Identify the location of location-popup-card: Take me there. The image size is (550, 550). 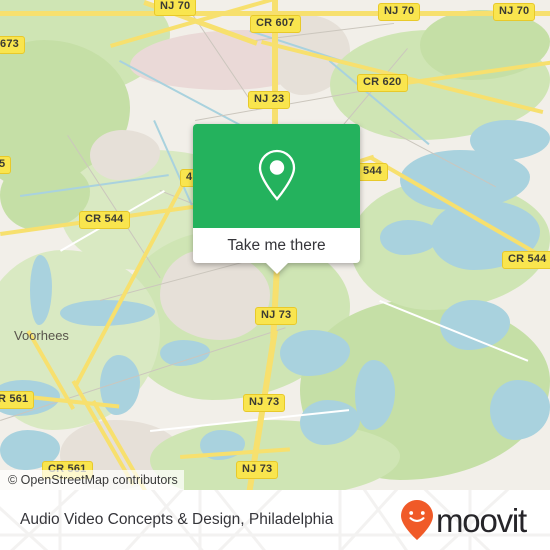
(276, 199).